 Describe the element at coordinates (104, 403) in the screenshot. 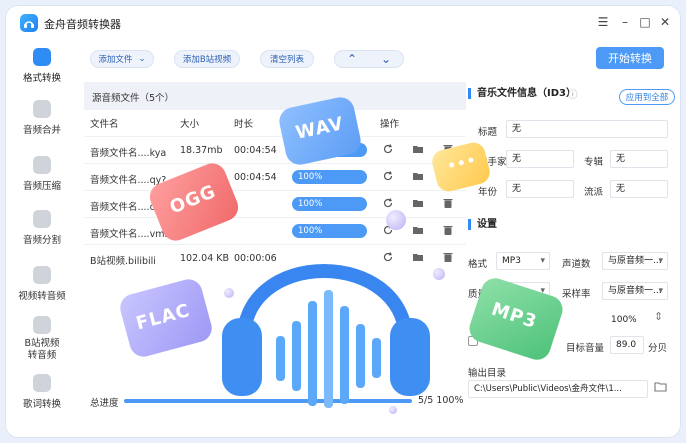

I see `total-progress-label: 总进度` at that location.